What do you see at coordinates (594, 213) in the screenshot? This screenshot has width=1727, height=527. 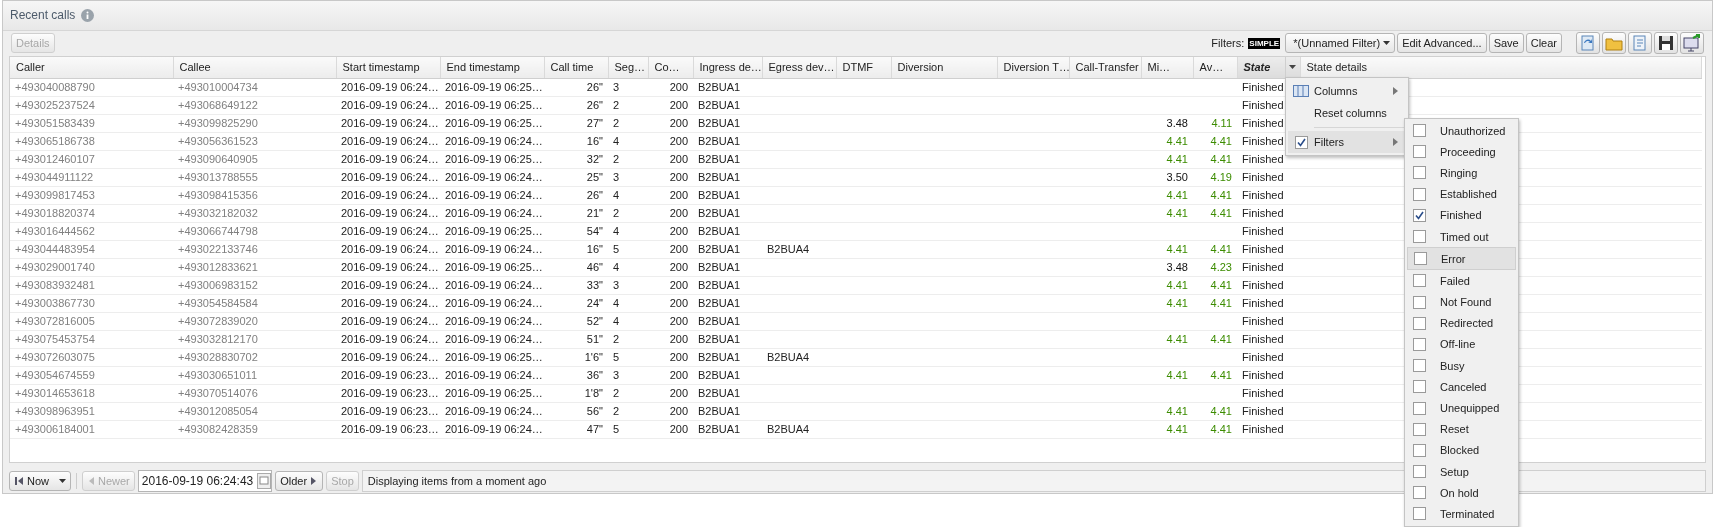 I see `table-cell: 21"` at bounding box center [594, 213].